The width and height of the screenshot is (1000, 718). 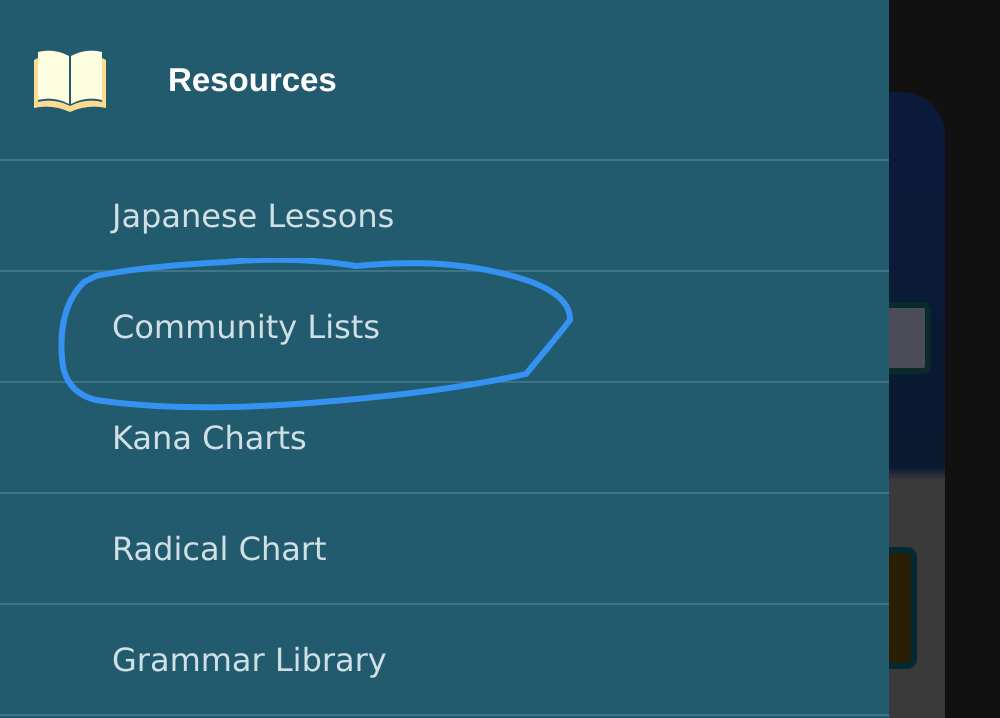 What do you see at coordinates (252, 79) in the screenshot?
I see `drawer-title: Resources` at bounding box center [252, 79].